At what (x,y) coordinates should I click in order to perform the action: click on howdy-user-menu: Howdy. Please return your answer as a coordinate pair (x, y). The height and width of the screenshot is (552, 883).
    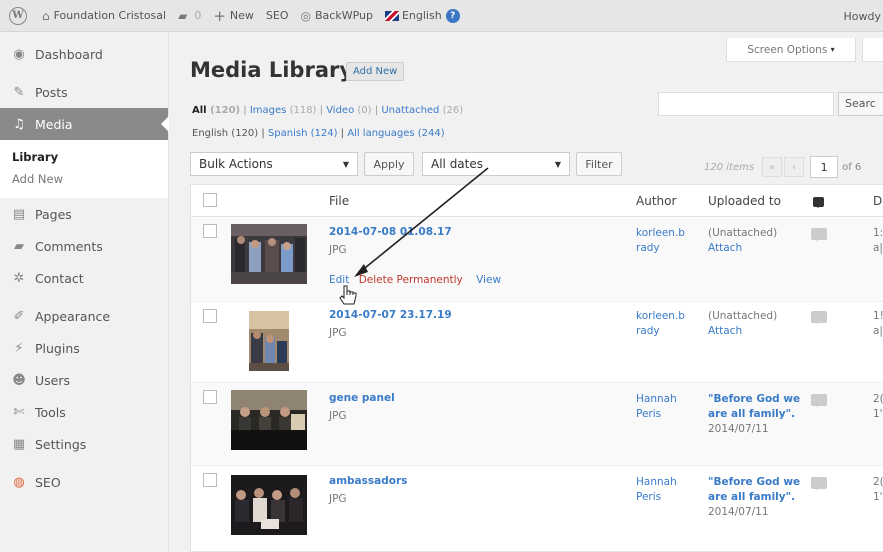
    Looking at the image, I should click on (863, 16).